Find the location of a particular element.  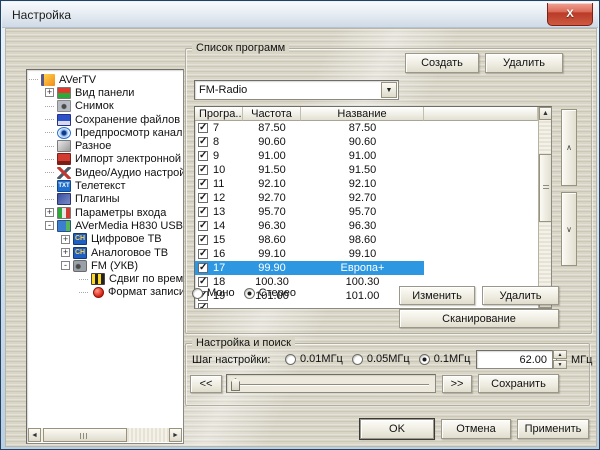

scroll-right-arrow-icon: ► is located at coordinates (175, 435).